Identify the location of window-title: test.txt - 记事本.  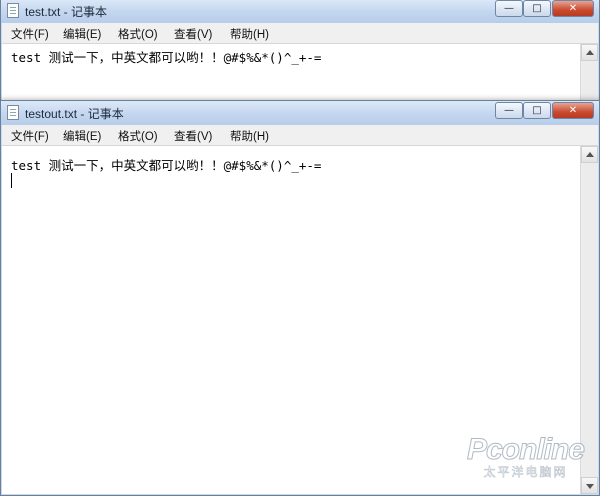
(66, 12).